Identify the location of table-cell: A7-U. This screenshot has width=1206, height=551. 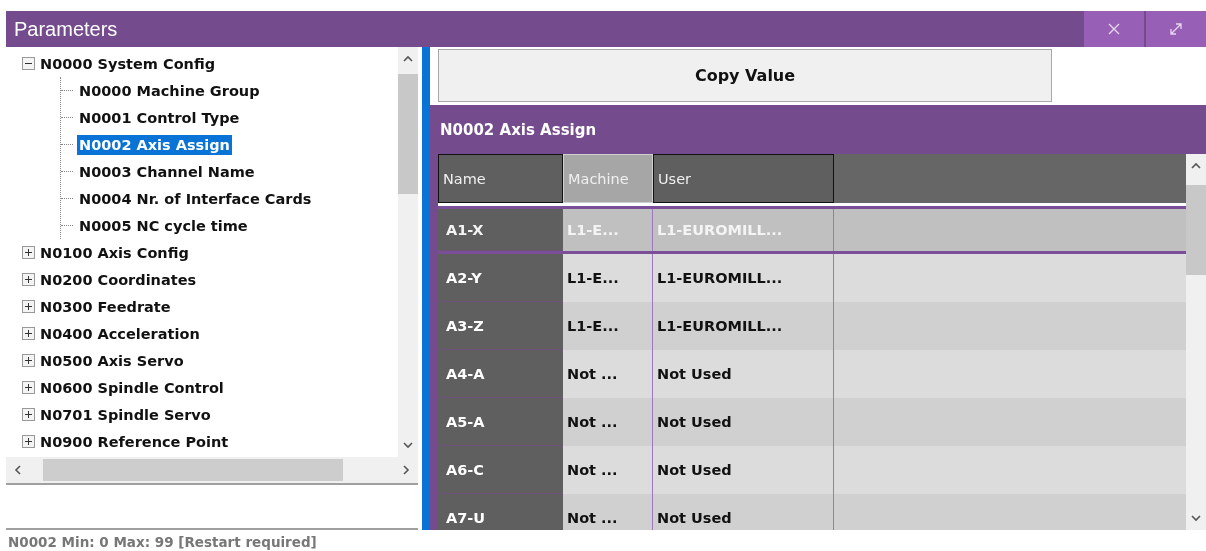
(500, 512).